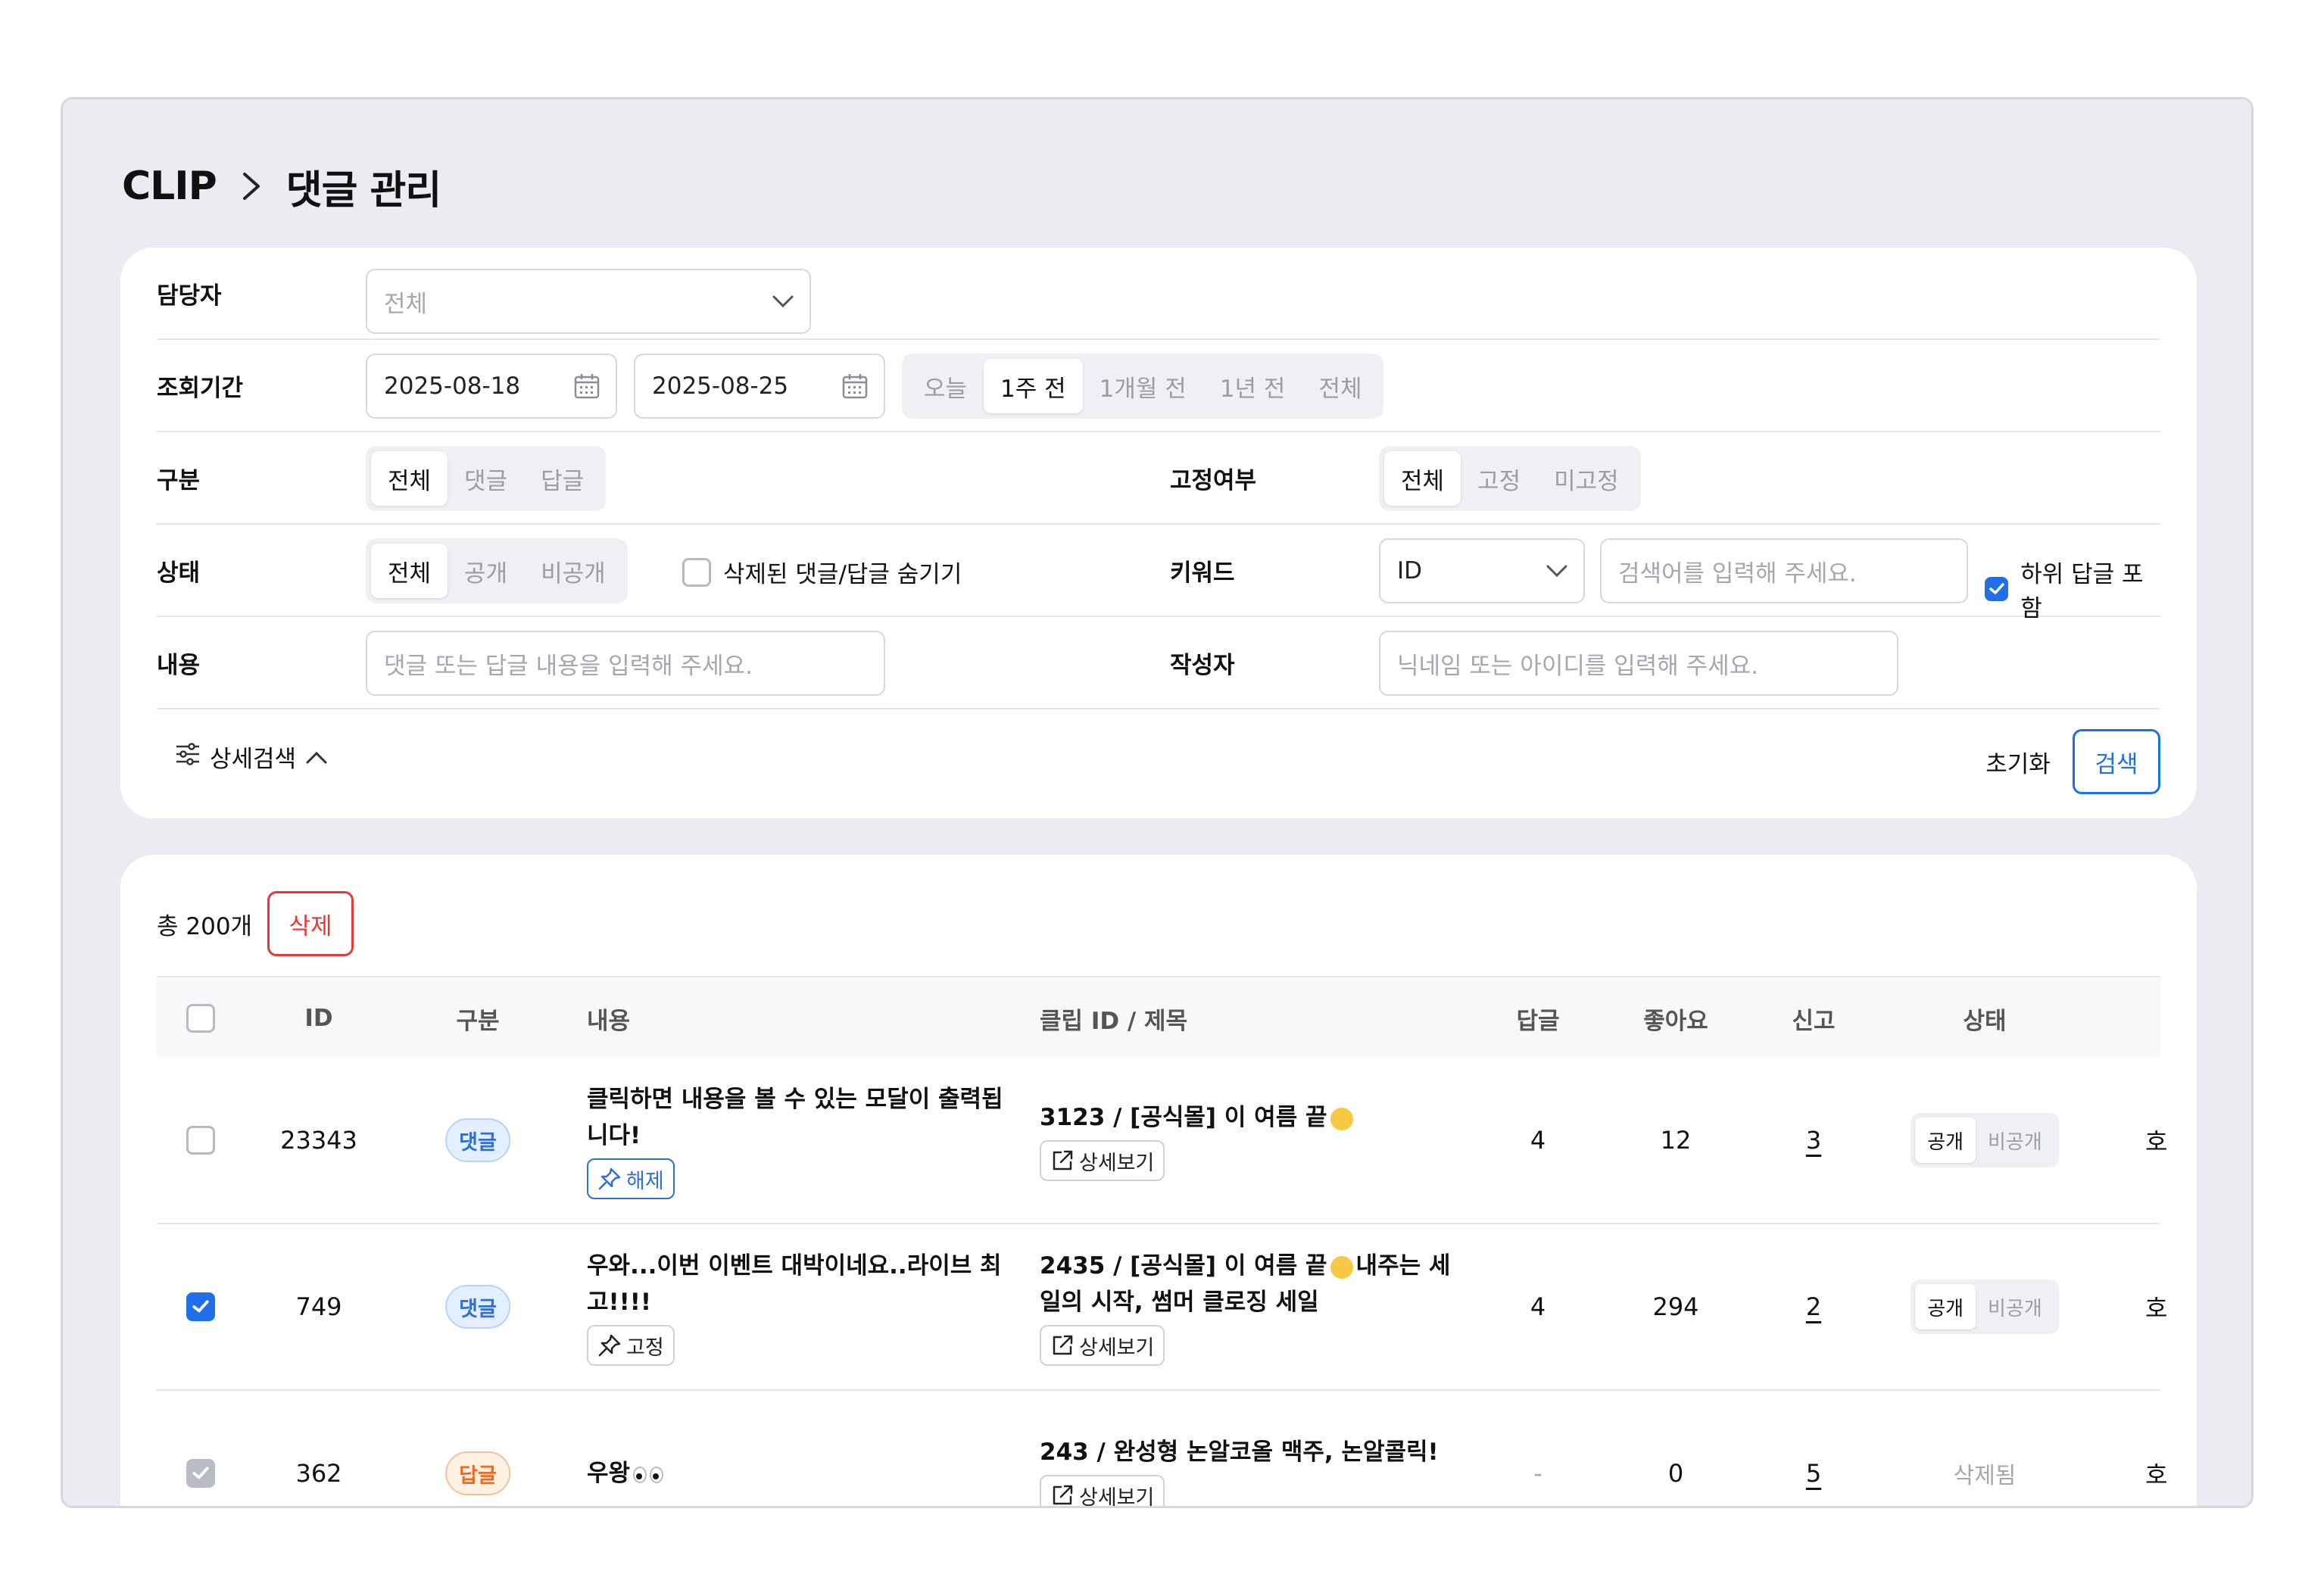  Describe the element at coordinates (608, 1018) in the screenshot. I see `col-content: 내용` at that location.